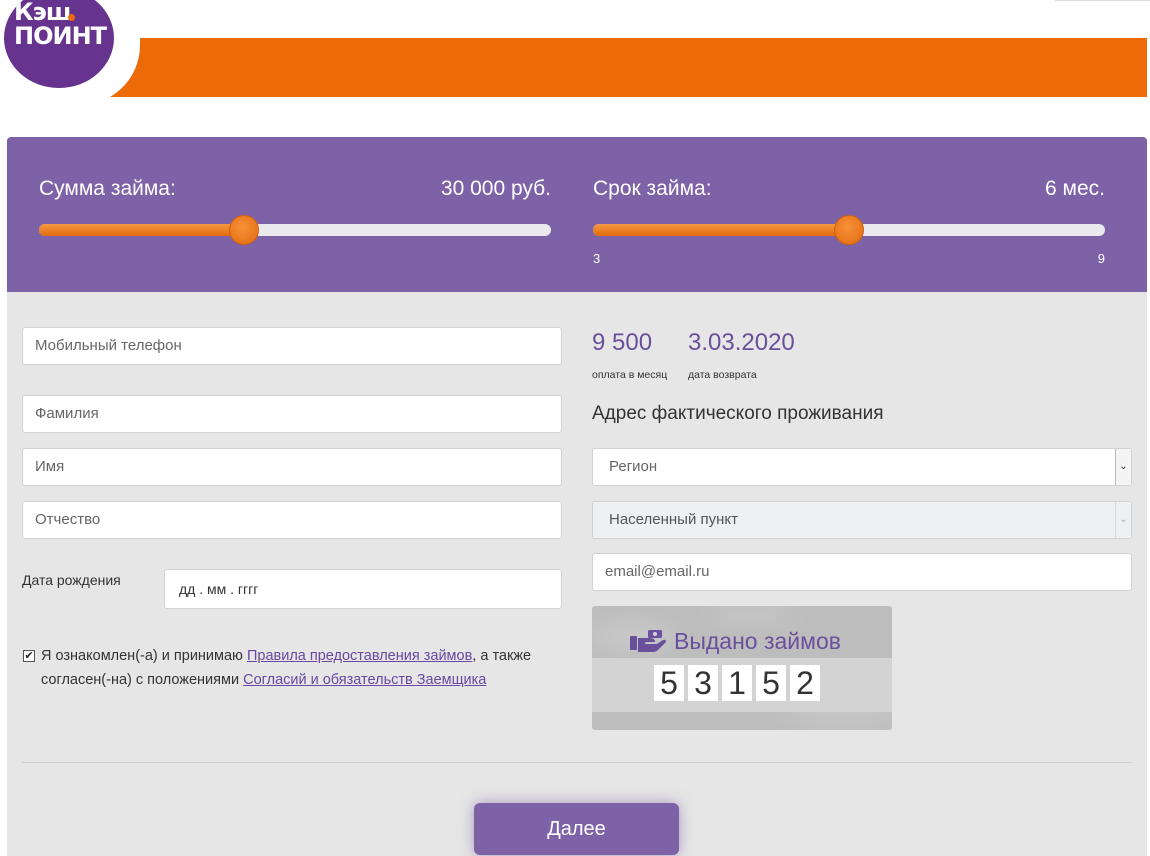  What do you see at coordinates (71, 580) in the screenshot?
I see `dob-label: Дата рождения` at bounding box center [71, 580].